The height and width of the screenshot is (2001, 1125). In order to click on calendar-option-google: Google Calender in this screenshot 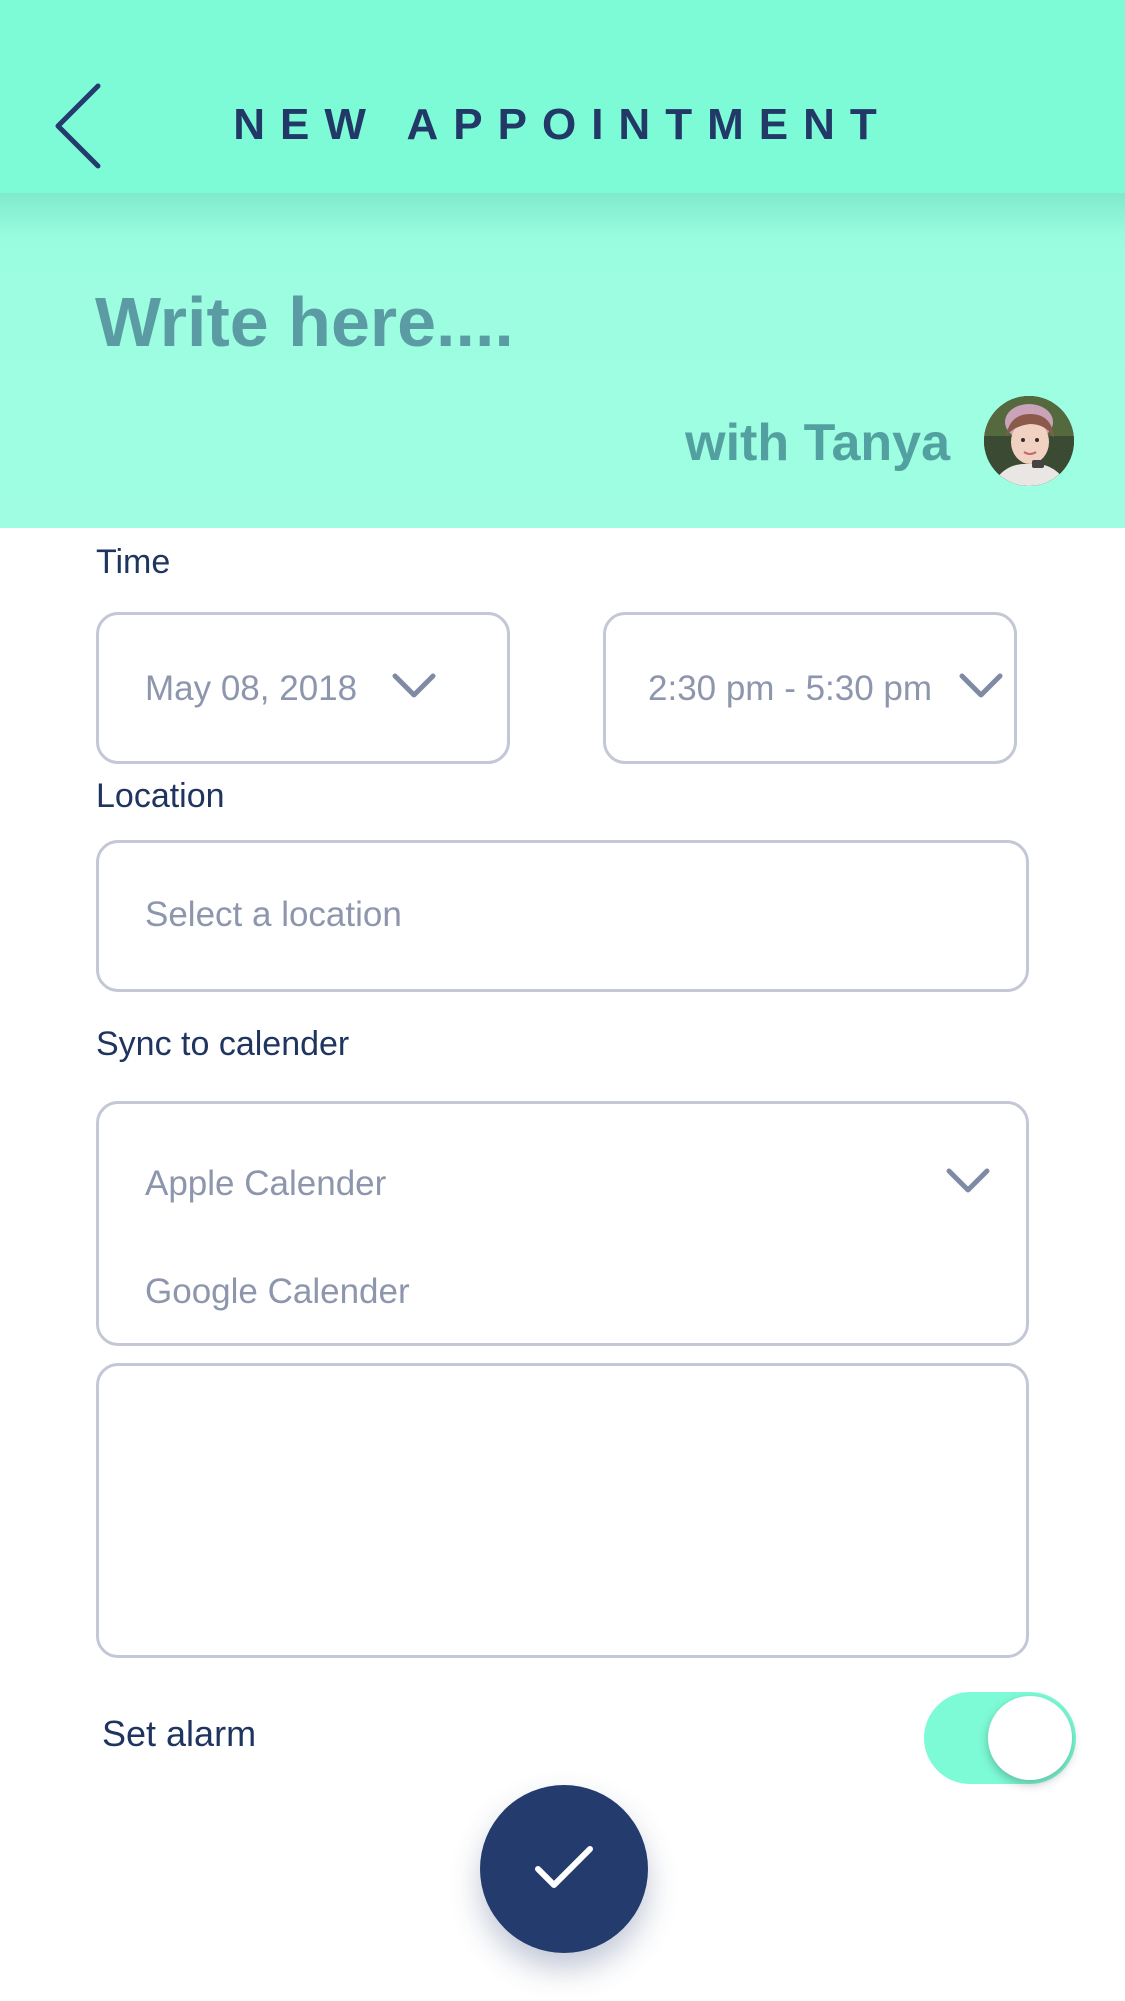, I will do `click(277, 1292)`.